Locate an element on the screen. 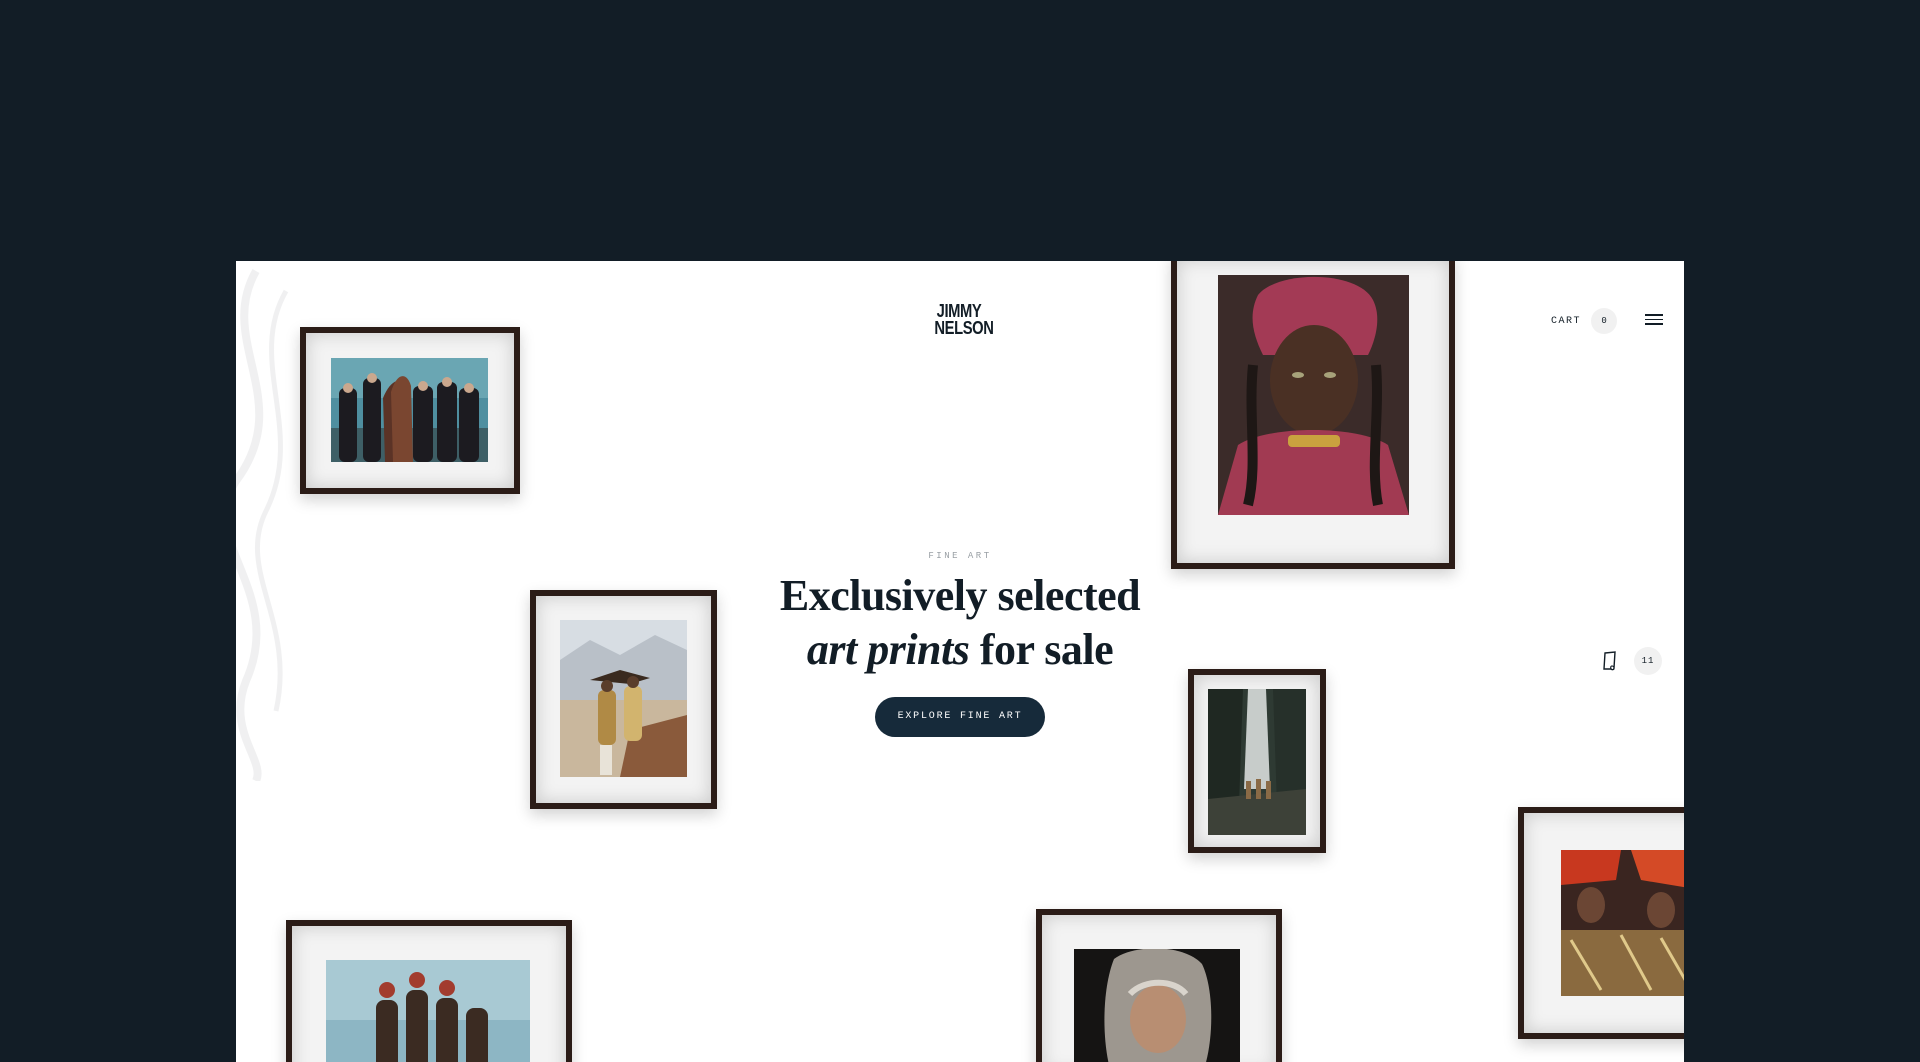 This screenshot has width=1920, height=1062. headline-rest: for sale is located at coordinates (1041, 649).